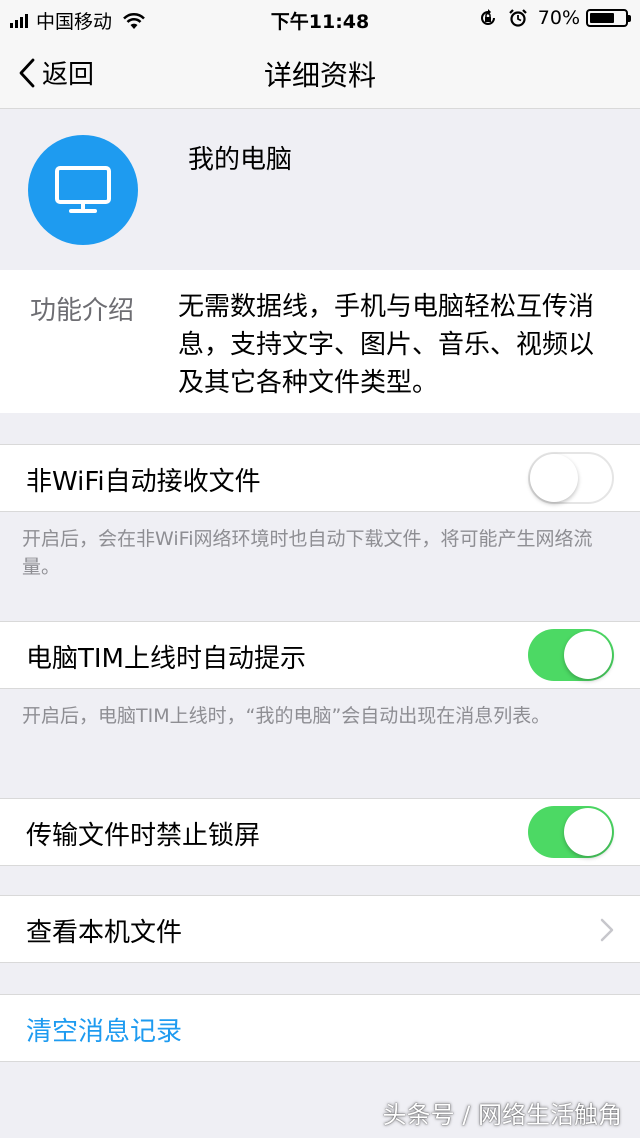  Describe the element at coordinates (82, 311) in the screenshot. I see `intro-label: 功能介绍` at that location.